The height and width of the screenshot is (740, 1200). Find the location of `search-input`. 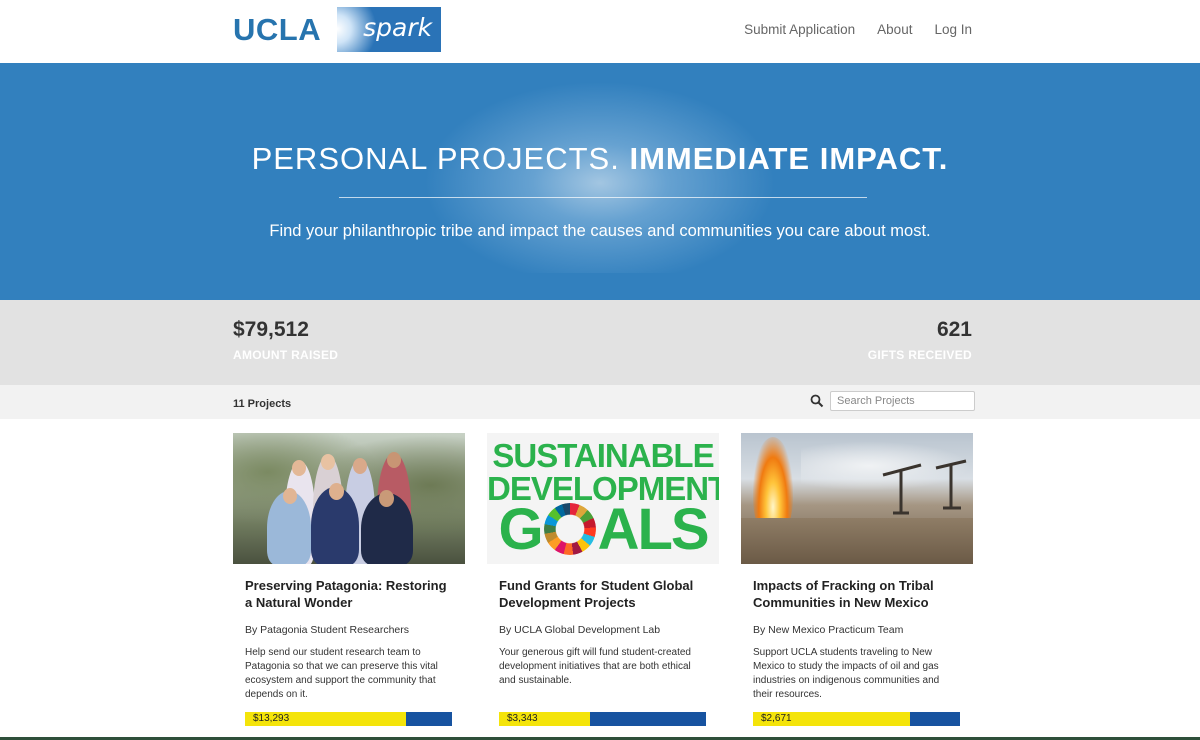

search-input is located at coordinates (902, 401).